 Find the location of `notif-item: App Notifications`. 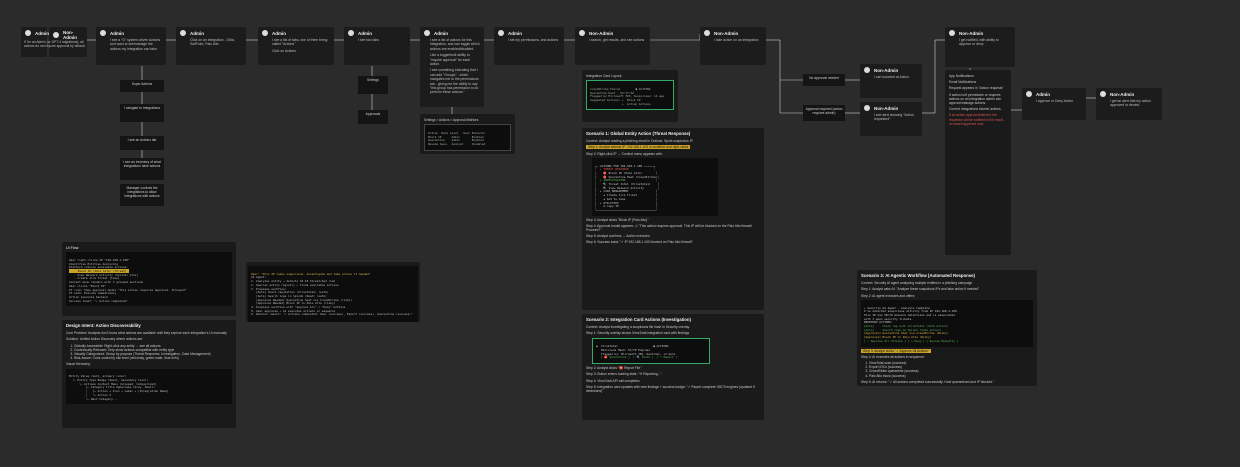

notif-item: App Notifications is located at coordinates (961, 76).